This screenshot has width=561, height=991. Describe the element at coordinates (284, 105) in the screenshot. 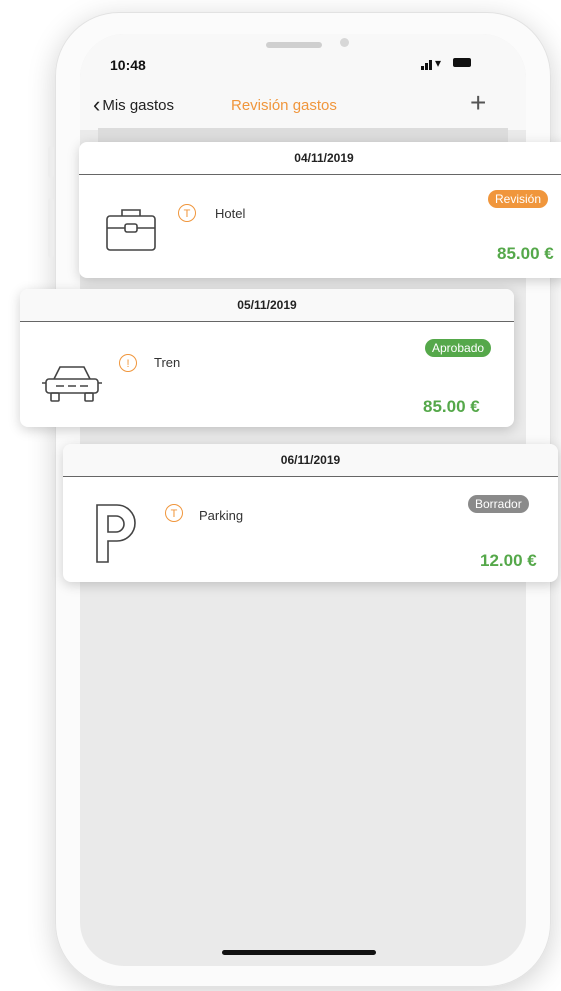

I see `page-title: Revisión gastos` at that location.